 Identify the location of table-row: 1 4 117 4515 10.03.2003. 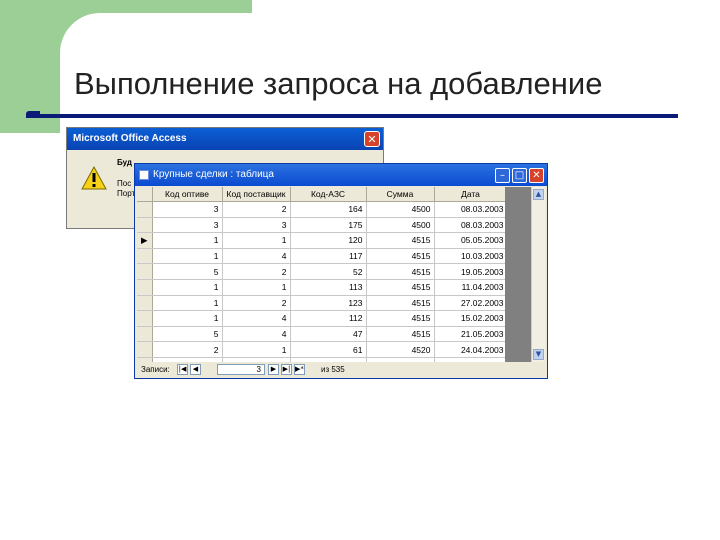
(322, 256).